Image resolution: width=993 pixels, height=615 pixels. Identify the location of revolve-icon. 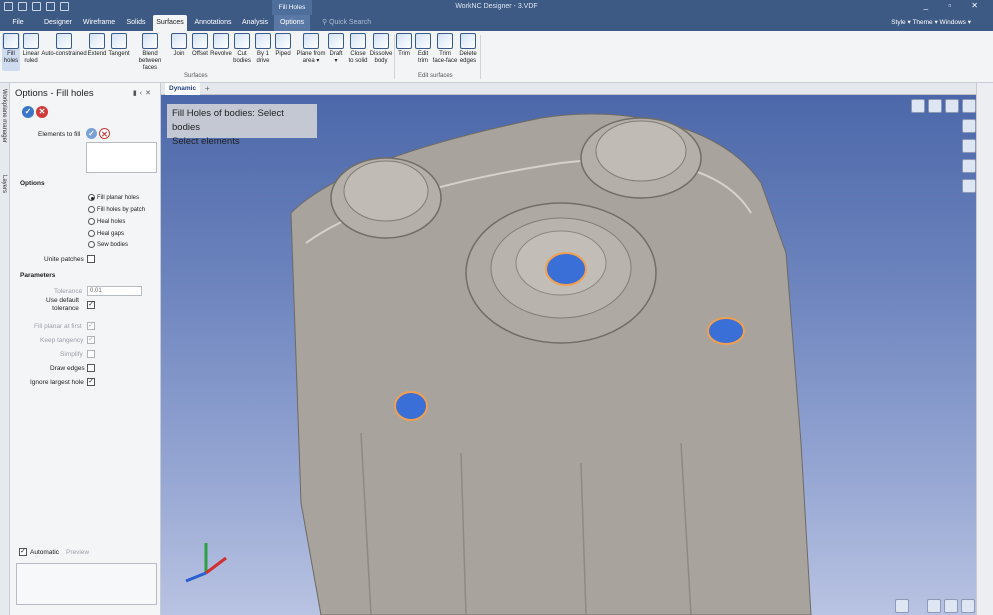
(221, 41).